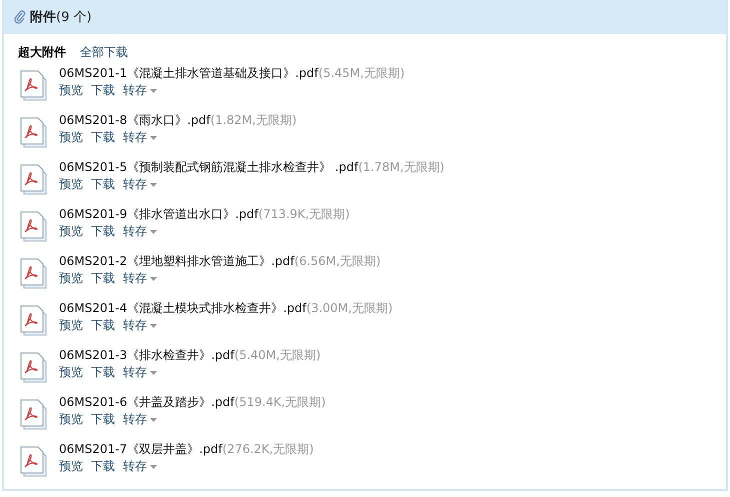  What do you see at coordinates (253, 120) in the screenshot?
I see `file-info: (1.82M,无限期)` at bounding box center [253, 120].